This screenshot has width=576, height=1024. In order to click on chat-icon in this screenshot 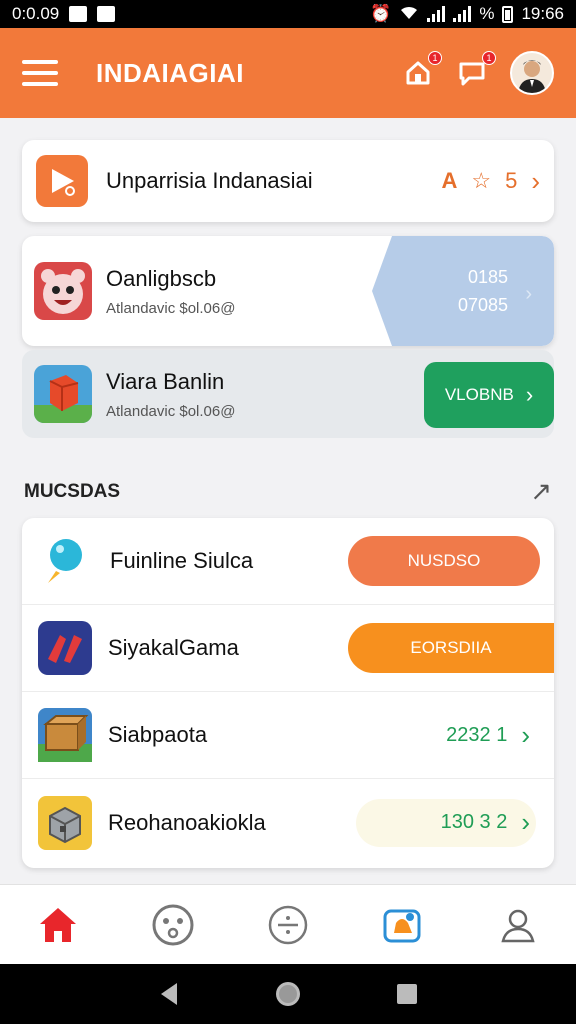, I will do `click(472, 74)`.